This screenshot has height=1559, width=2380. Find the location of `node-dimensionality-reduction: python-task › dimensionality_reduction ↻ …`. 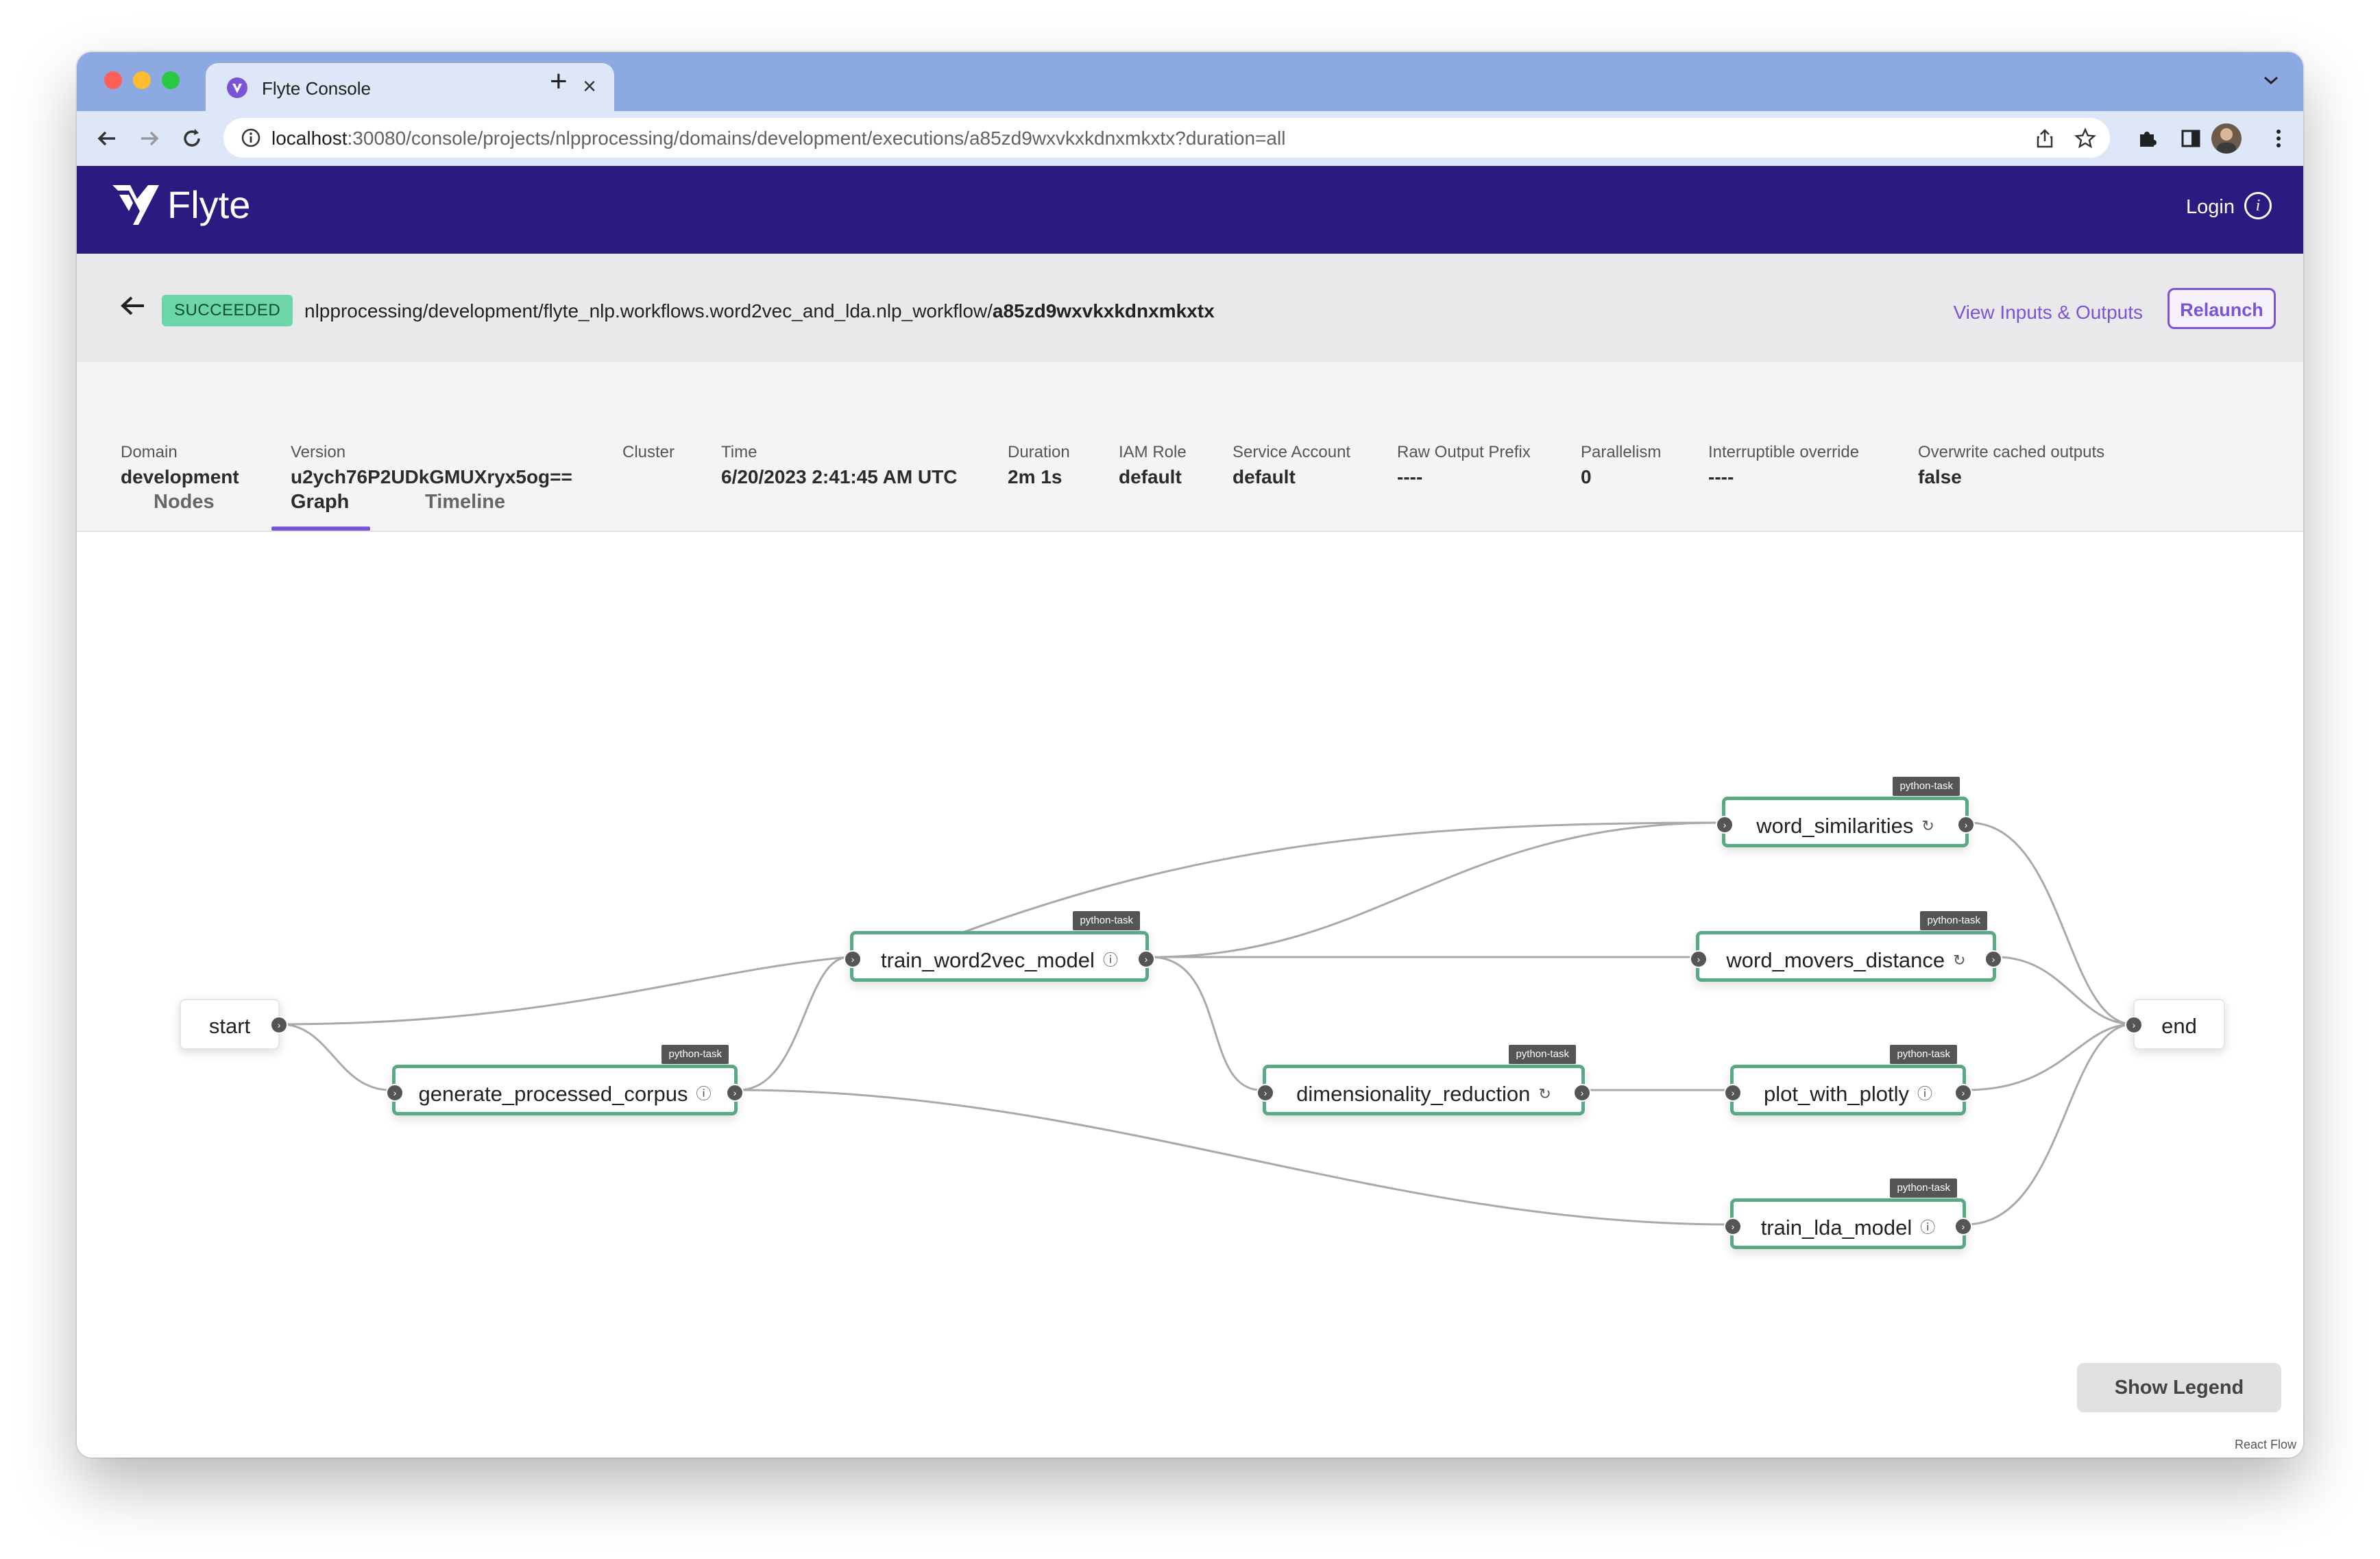

node-dimensionality-reduction: python-task › dimensionality_reduction ↻ … is located at coordinates (1423, 1080).